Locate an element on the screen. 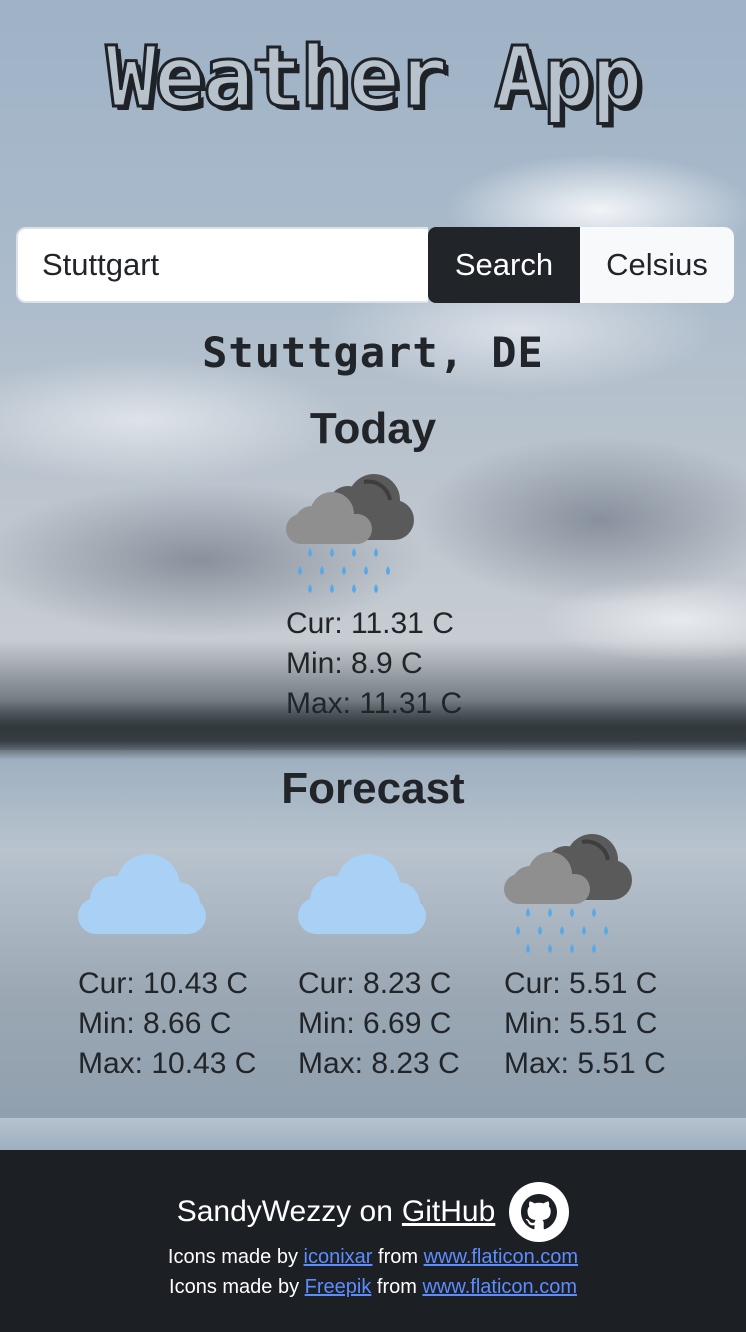  search-button: Search is located at coordinates (504, 265).